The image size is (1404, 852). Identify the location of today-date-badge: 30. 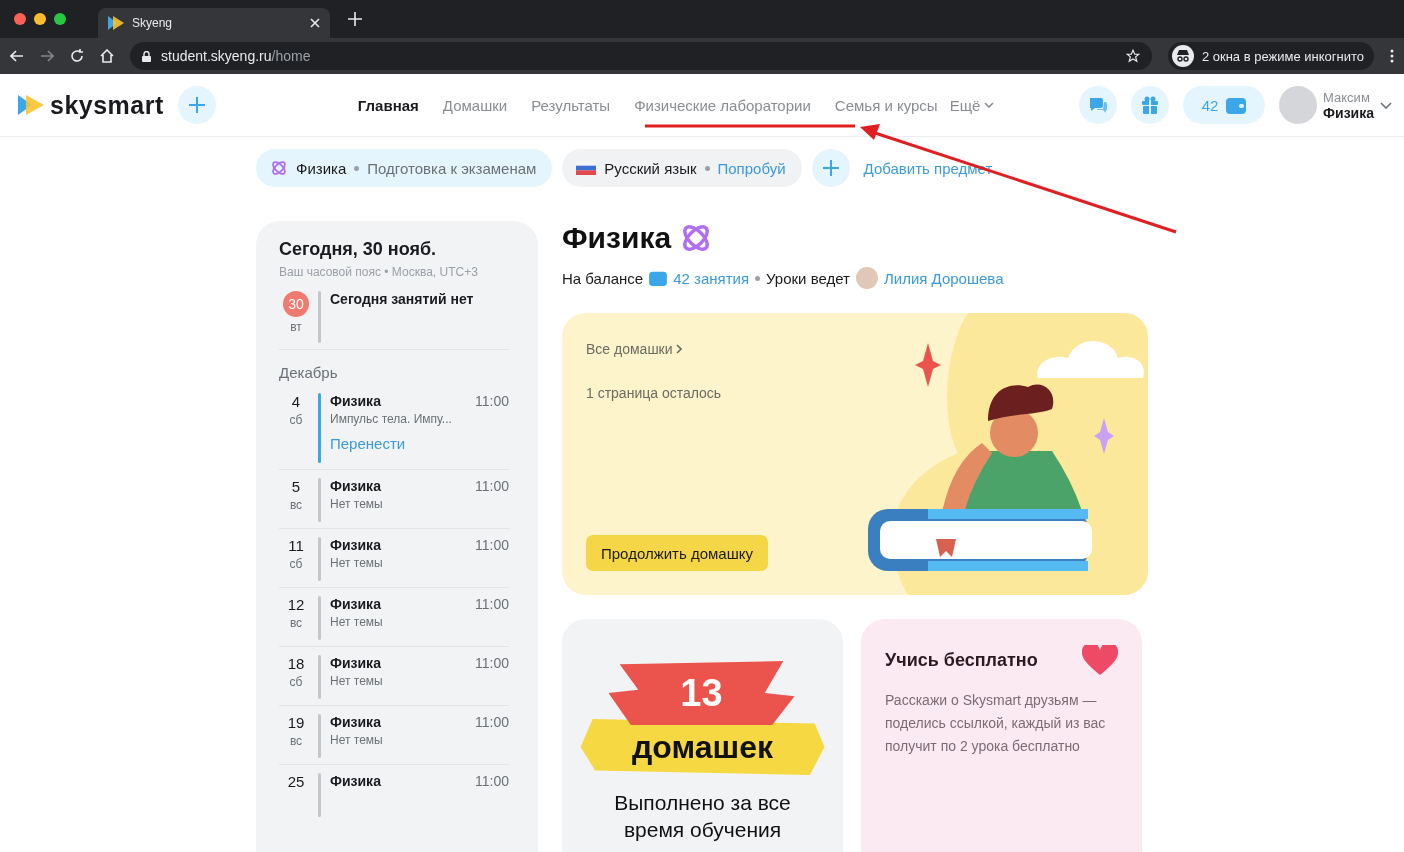
(296, 304).